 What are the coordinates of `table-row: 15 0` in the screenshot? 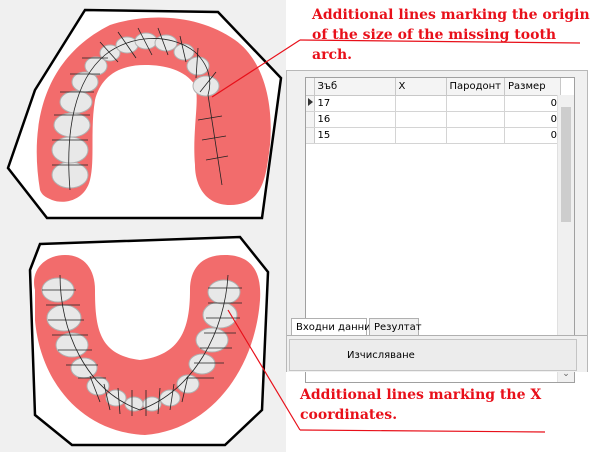 It's located at (434, 135).